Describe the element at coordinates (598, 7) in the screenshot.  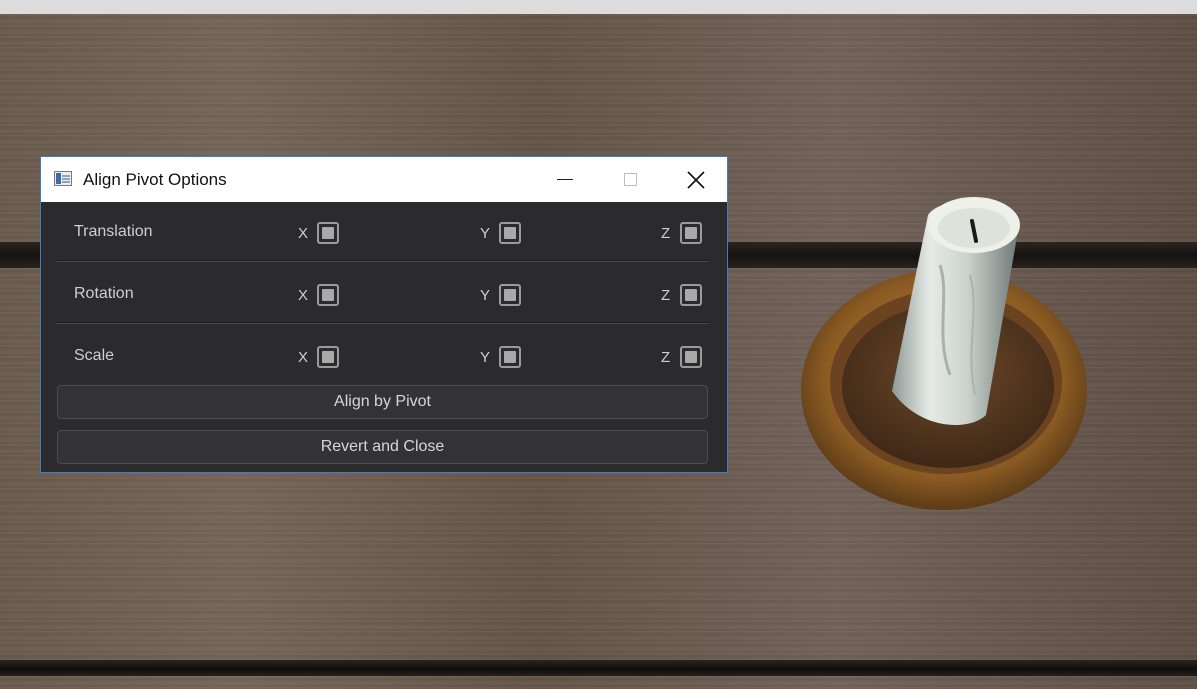
I see `viewport-background` at that location.